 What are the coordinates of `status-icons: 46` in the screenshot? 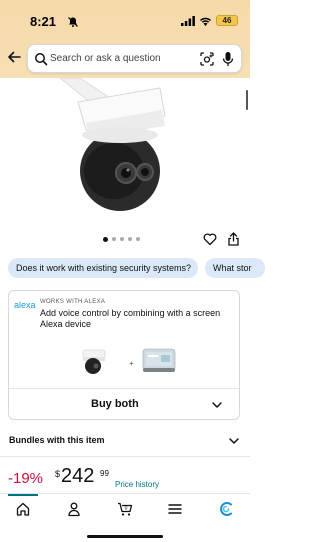 It's located at (209, 20).